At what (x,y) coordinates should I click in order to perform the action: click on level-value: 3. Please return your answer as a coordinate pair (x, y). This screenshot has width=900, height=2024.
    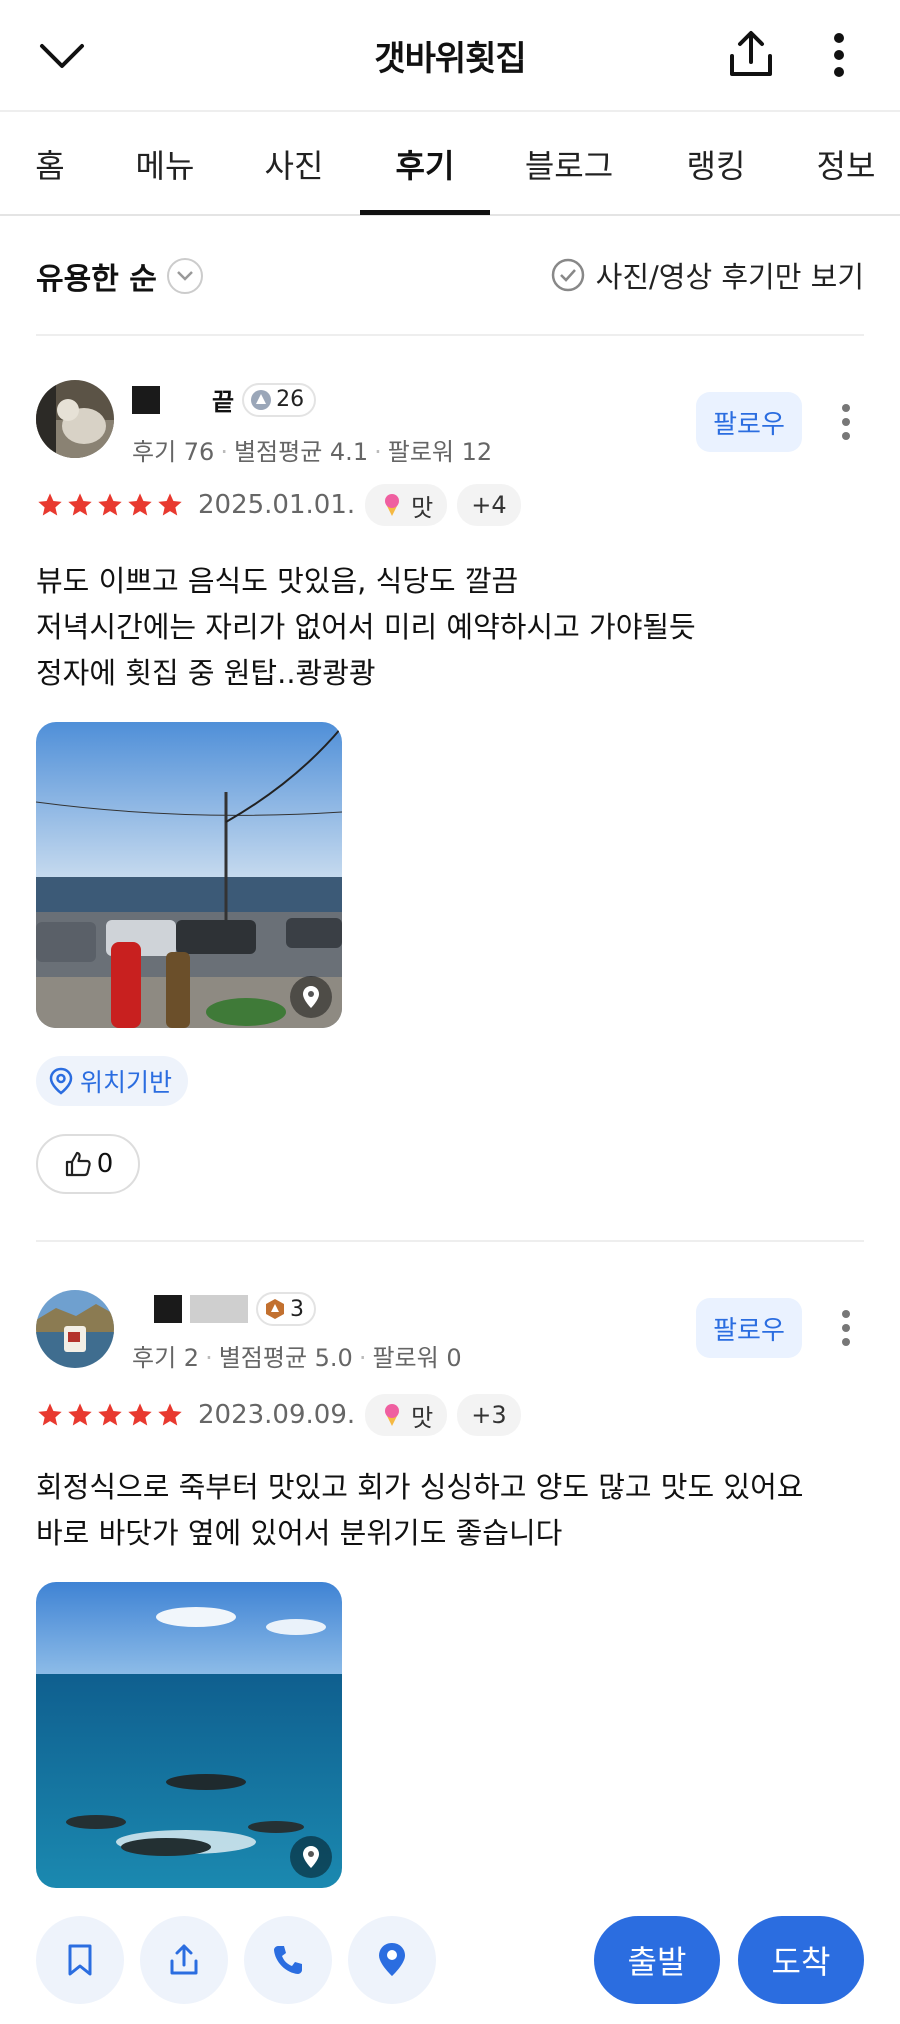
    Looking at the image, I should click on (297, 1309).